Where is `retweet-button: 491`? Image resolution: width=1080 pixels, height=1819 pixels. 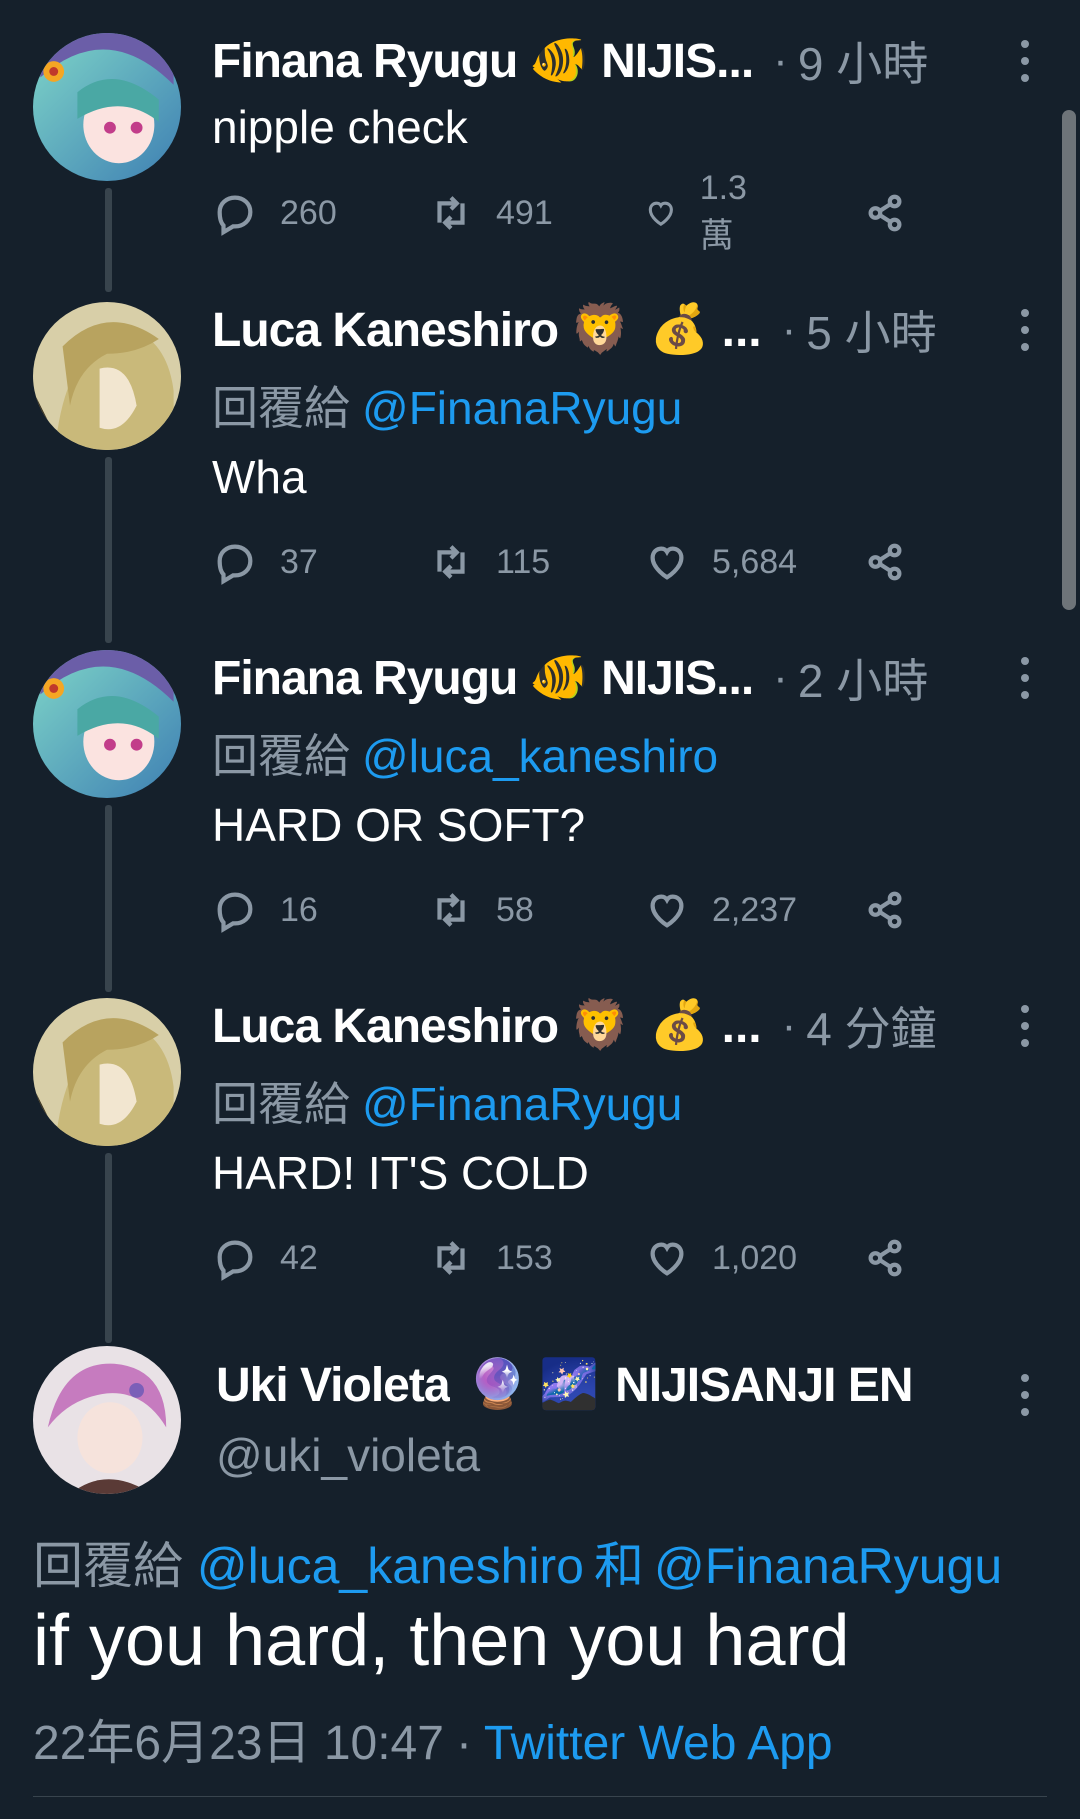 retweet-button: 491 is located at coordinates (490, 213).